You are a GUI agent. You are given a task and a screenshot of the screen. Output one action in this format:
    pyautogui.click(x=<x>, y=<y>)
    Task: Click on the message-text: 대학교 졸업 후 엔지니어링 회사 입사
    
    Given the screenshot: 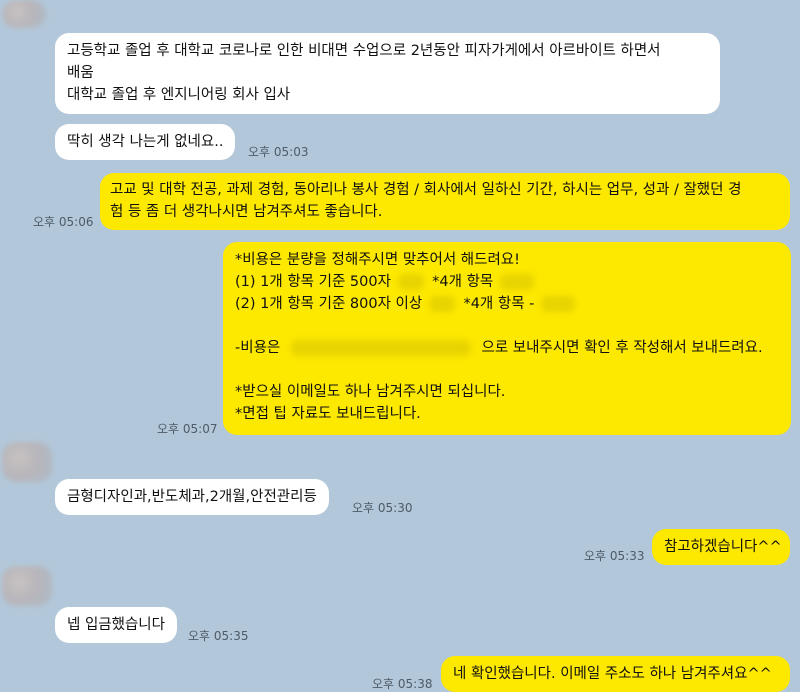 What is the action you would take?
    pyautogui.click(x=179, y=95)
    